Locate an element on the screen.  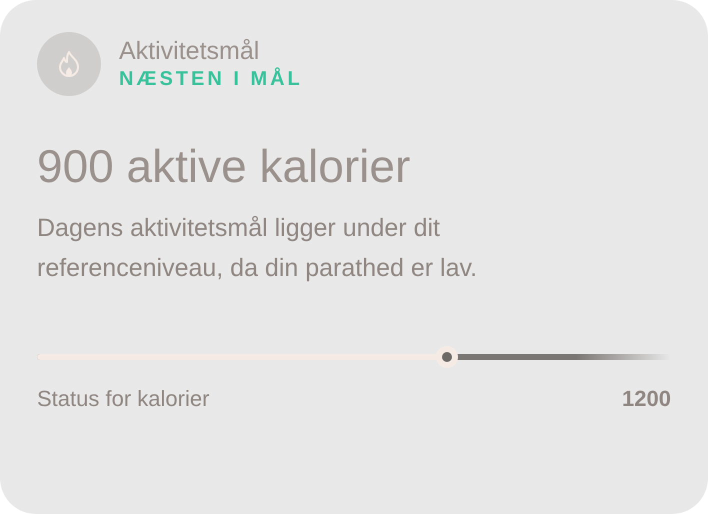
calorie-headline: 900 aktive kalorier is located at coordinates (224, 166).